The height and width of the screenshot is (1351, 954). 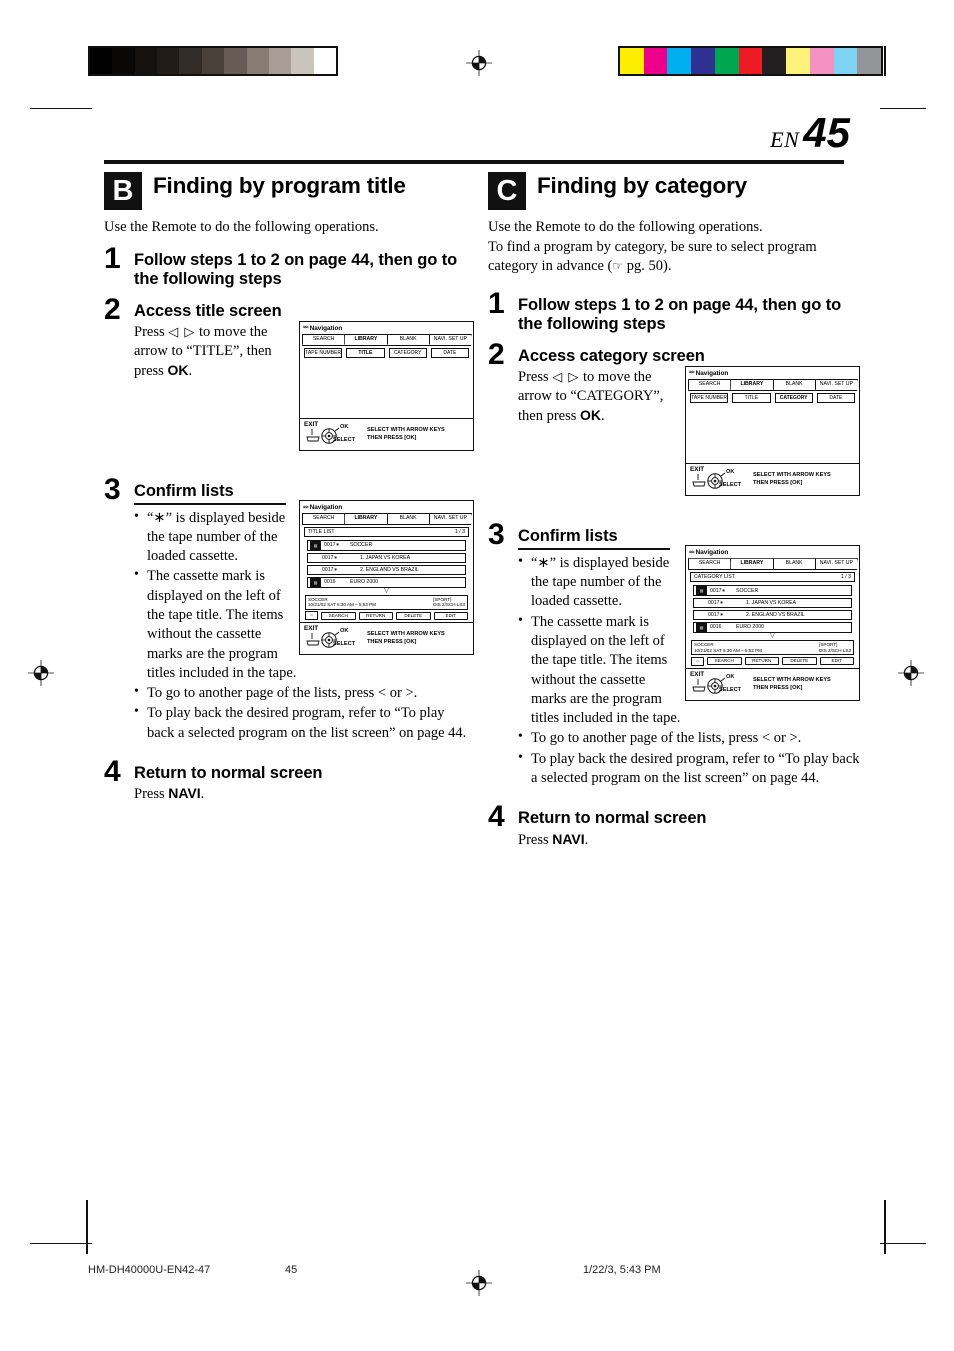 I want to click on osd-help-line2: THEN PRESS [OK], so click(x=778, y=482).